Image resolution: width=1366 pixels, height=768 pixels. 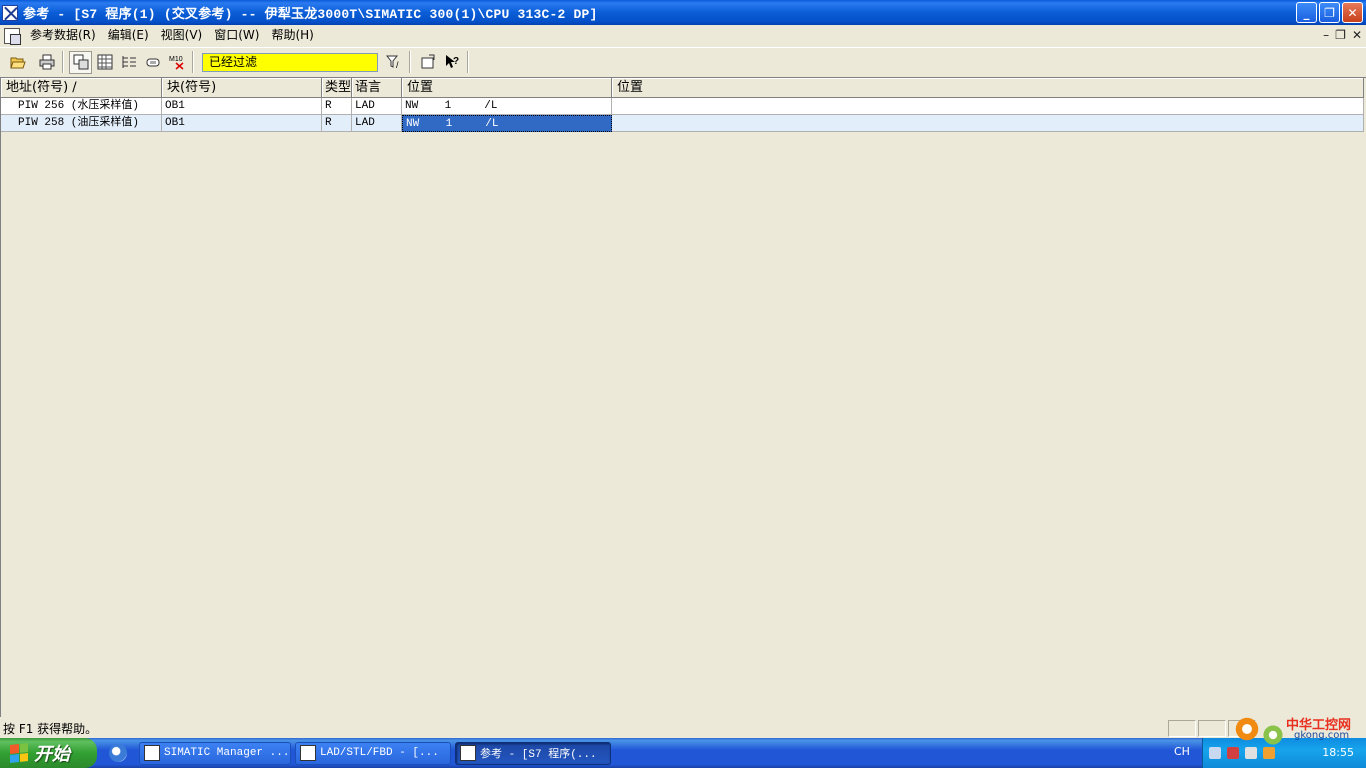 I want to click on go-to-location-button, so click(x=427, y=62).